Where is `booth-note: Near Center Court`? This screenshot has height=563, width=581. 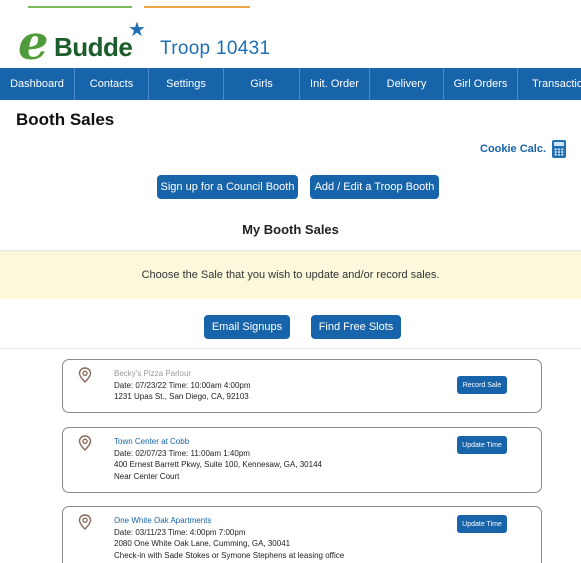
booth-note: Near Center Court is located at coordinates (147, 476).